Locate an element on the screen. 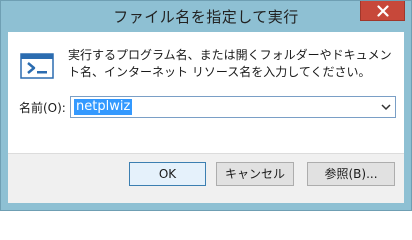 This screenshot has height=240, width=412. close-icon is located at coordinates (382, 10).